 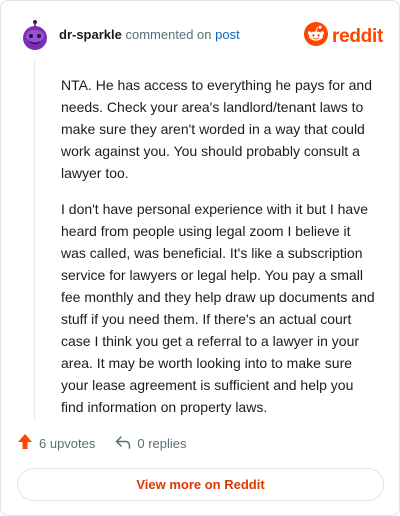 I want to click on attribution-verb: commented on, so click(x=168, y=34).